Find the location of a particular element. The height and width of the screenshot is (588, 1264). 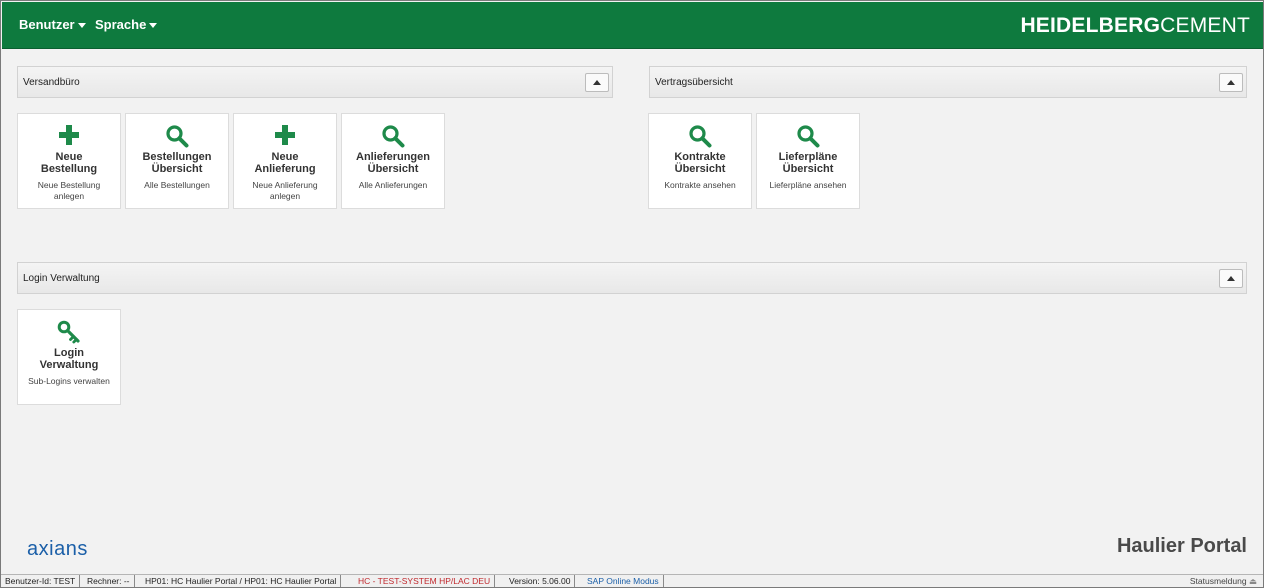

tile-title: Anlieferungen Übersicht is located at coordinates (393, 163).